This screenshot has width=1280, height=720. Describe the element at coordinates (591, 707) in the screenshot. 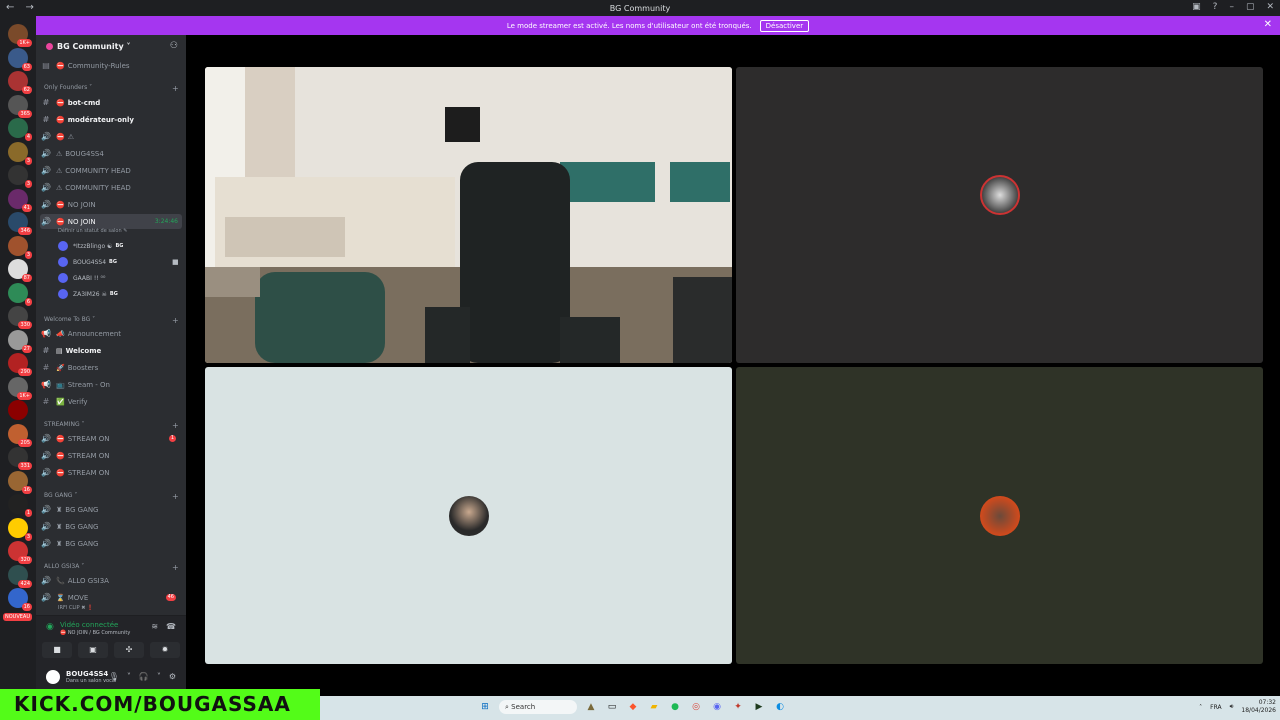

I see `widgets-icon: ▲` at that location.